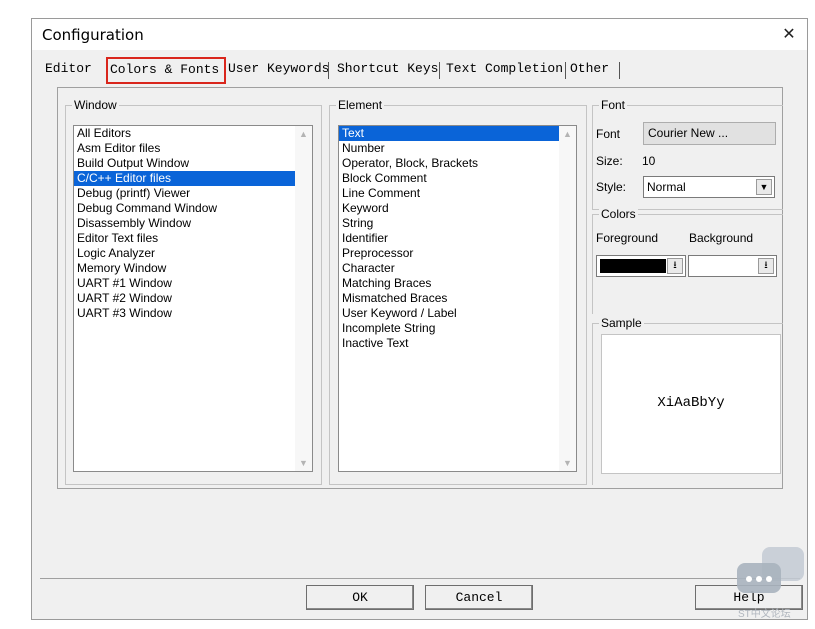  I want to click on sample-group: Sample XiAaBbYy, so click(687, 400).